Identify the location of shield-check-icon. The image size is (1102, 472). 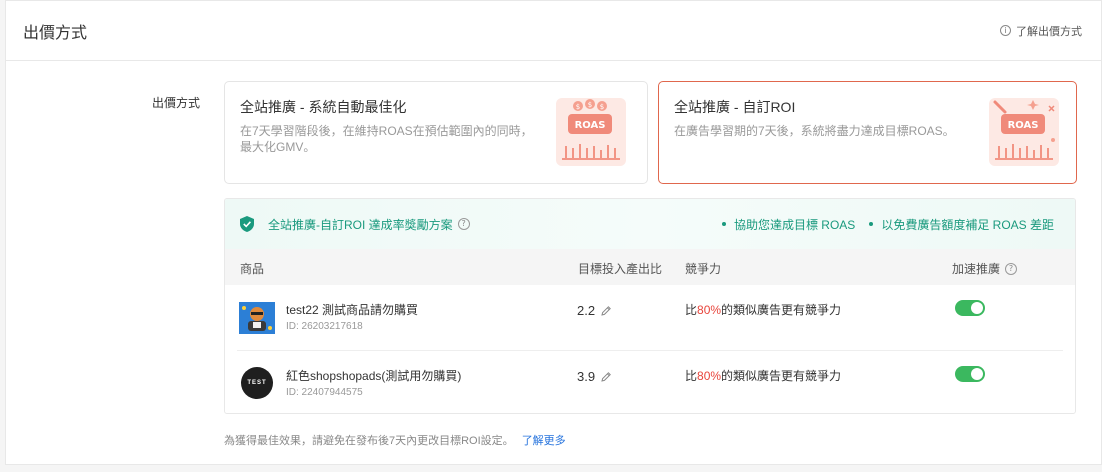
(247, 224).